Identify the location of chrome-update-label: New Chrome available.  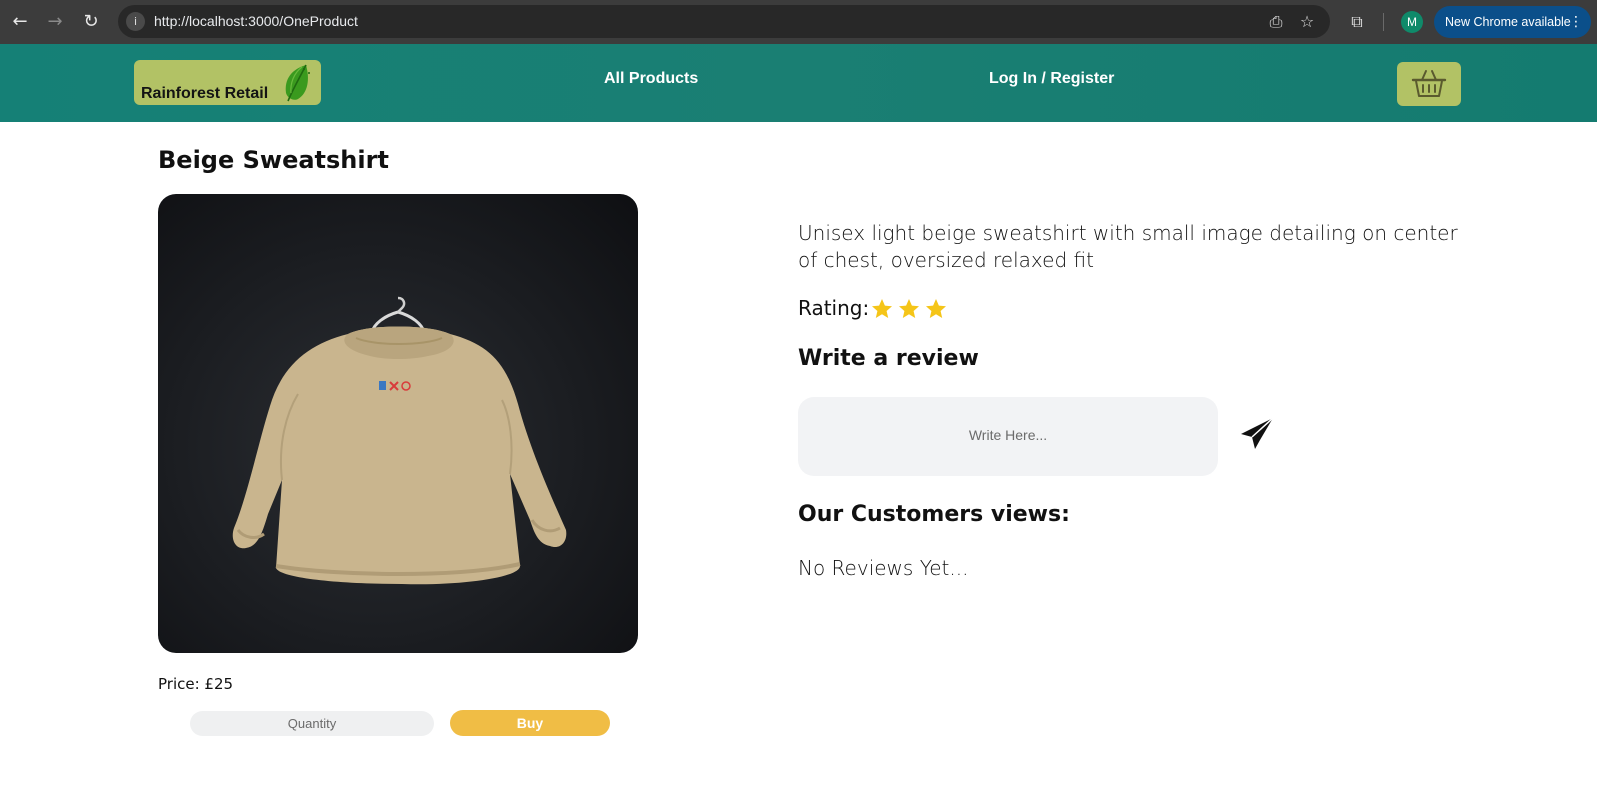
(1508, 22).